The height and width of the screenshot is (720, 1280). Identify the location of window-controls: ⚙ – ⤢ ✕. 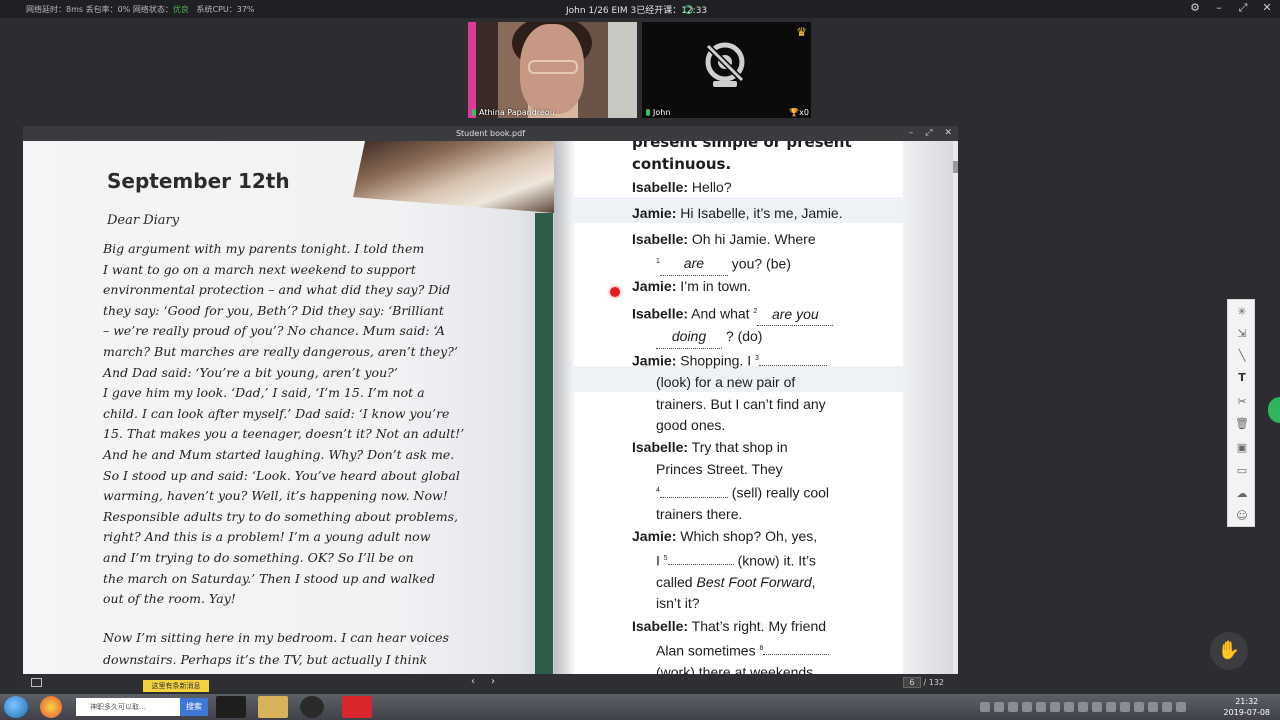
(1231, 8).